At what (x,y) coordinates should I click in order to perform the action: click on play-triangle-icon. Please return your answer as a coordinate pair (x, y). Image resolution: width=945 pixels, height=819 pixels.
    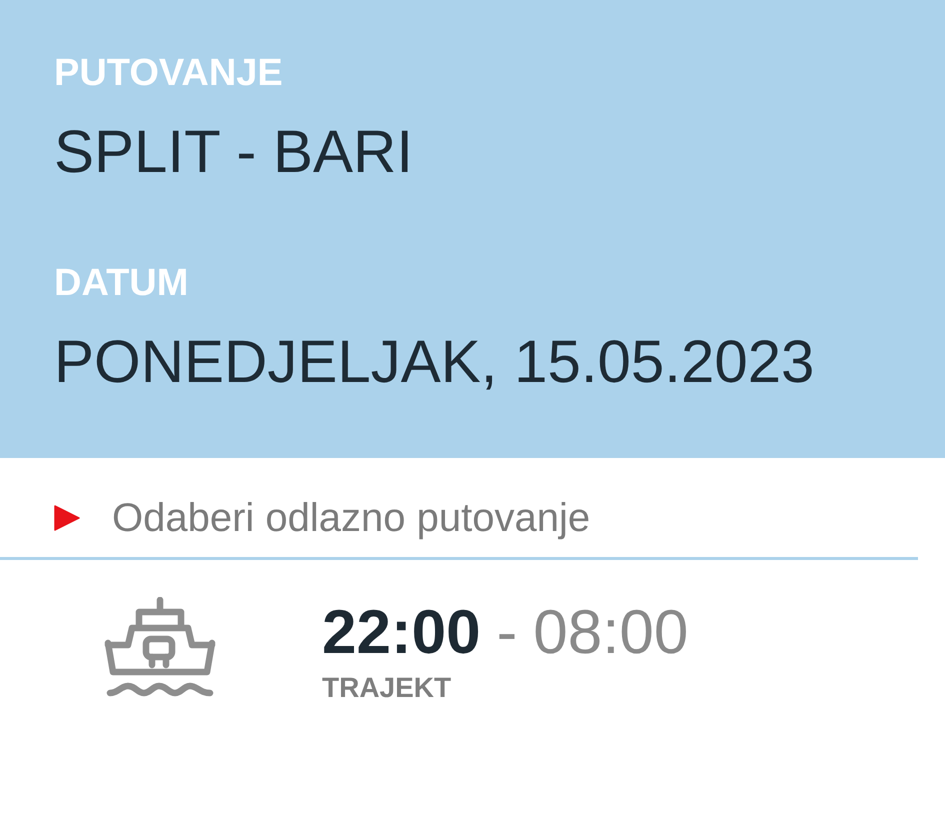
    Looking at the image, I should click on (67, 518).